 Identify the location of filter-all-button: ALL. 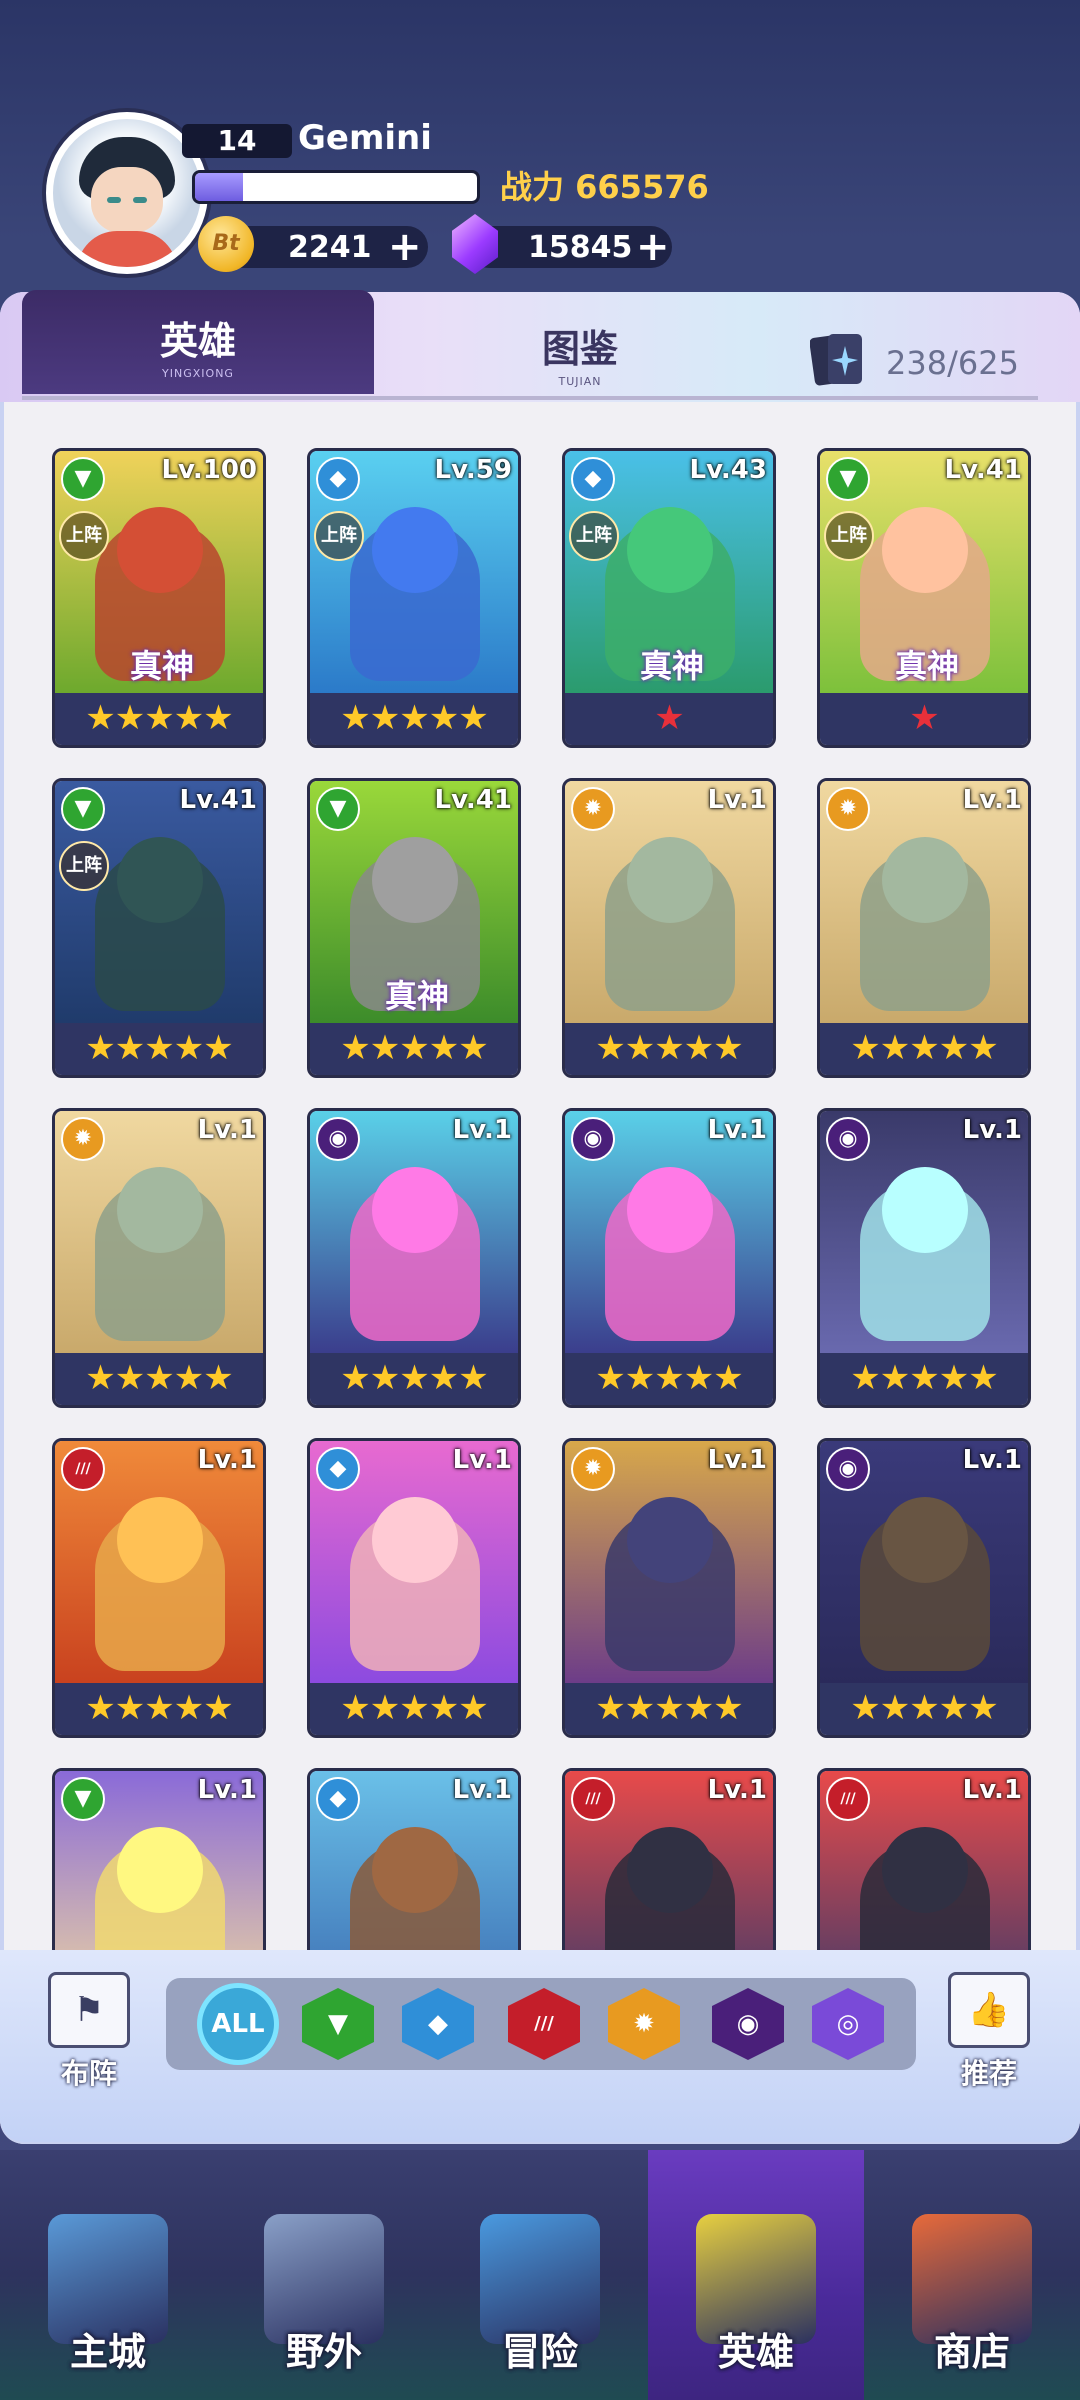
(238, 2024).